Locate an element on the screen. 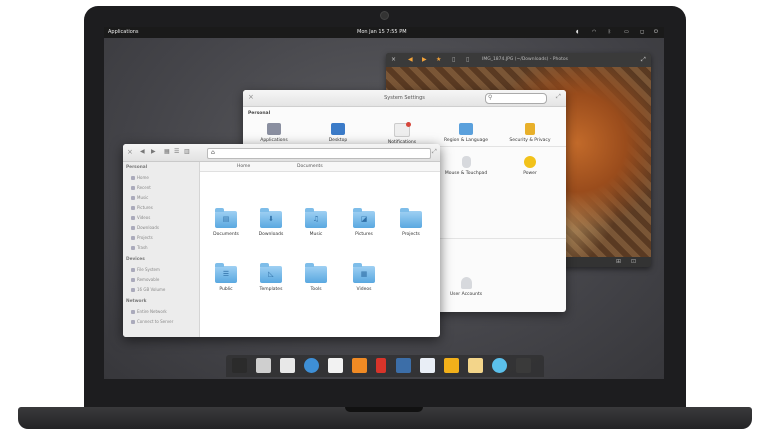 This screenshot has height=432, width=768. power-icon: ⏻ is located at coordinates (656, 32).